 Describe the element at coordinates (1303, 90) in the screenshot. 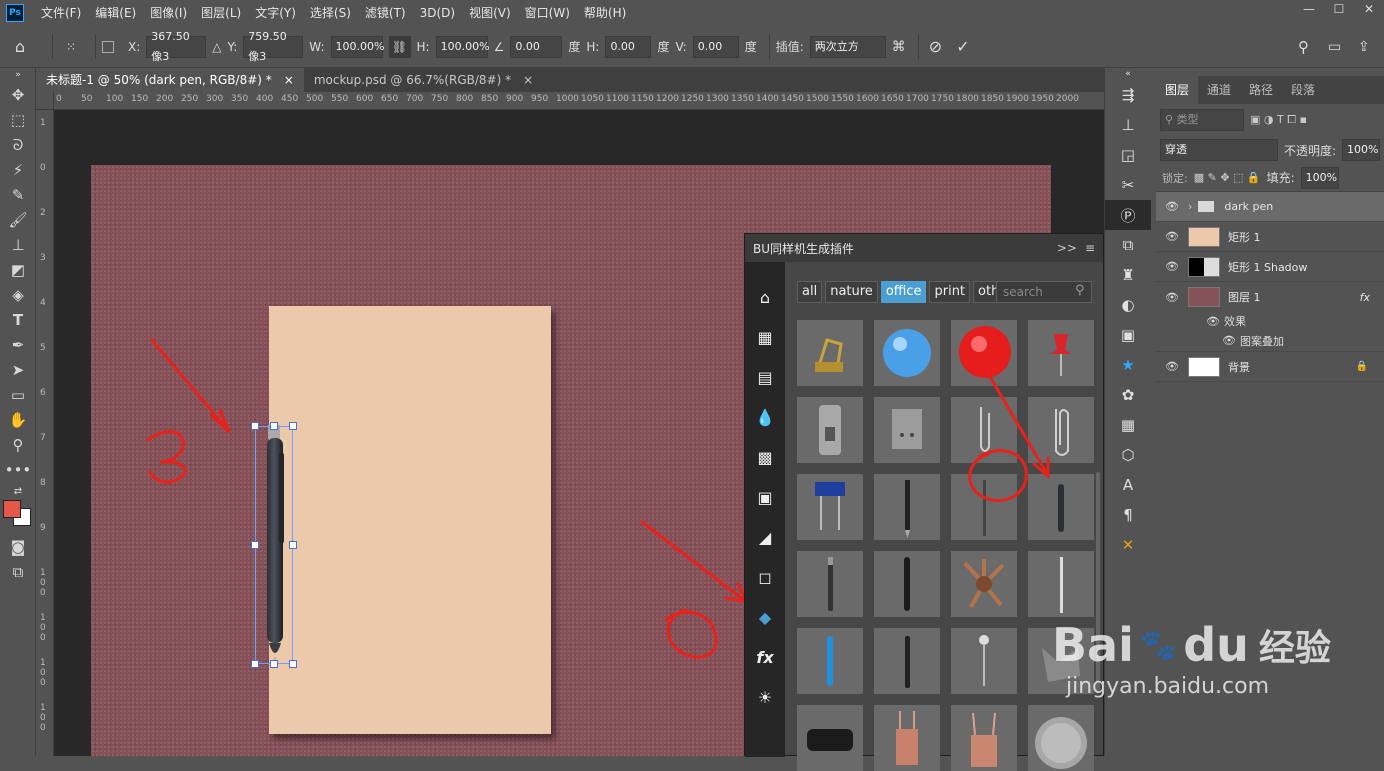

I see `tab-paragraph: 段落` at that location.